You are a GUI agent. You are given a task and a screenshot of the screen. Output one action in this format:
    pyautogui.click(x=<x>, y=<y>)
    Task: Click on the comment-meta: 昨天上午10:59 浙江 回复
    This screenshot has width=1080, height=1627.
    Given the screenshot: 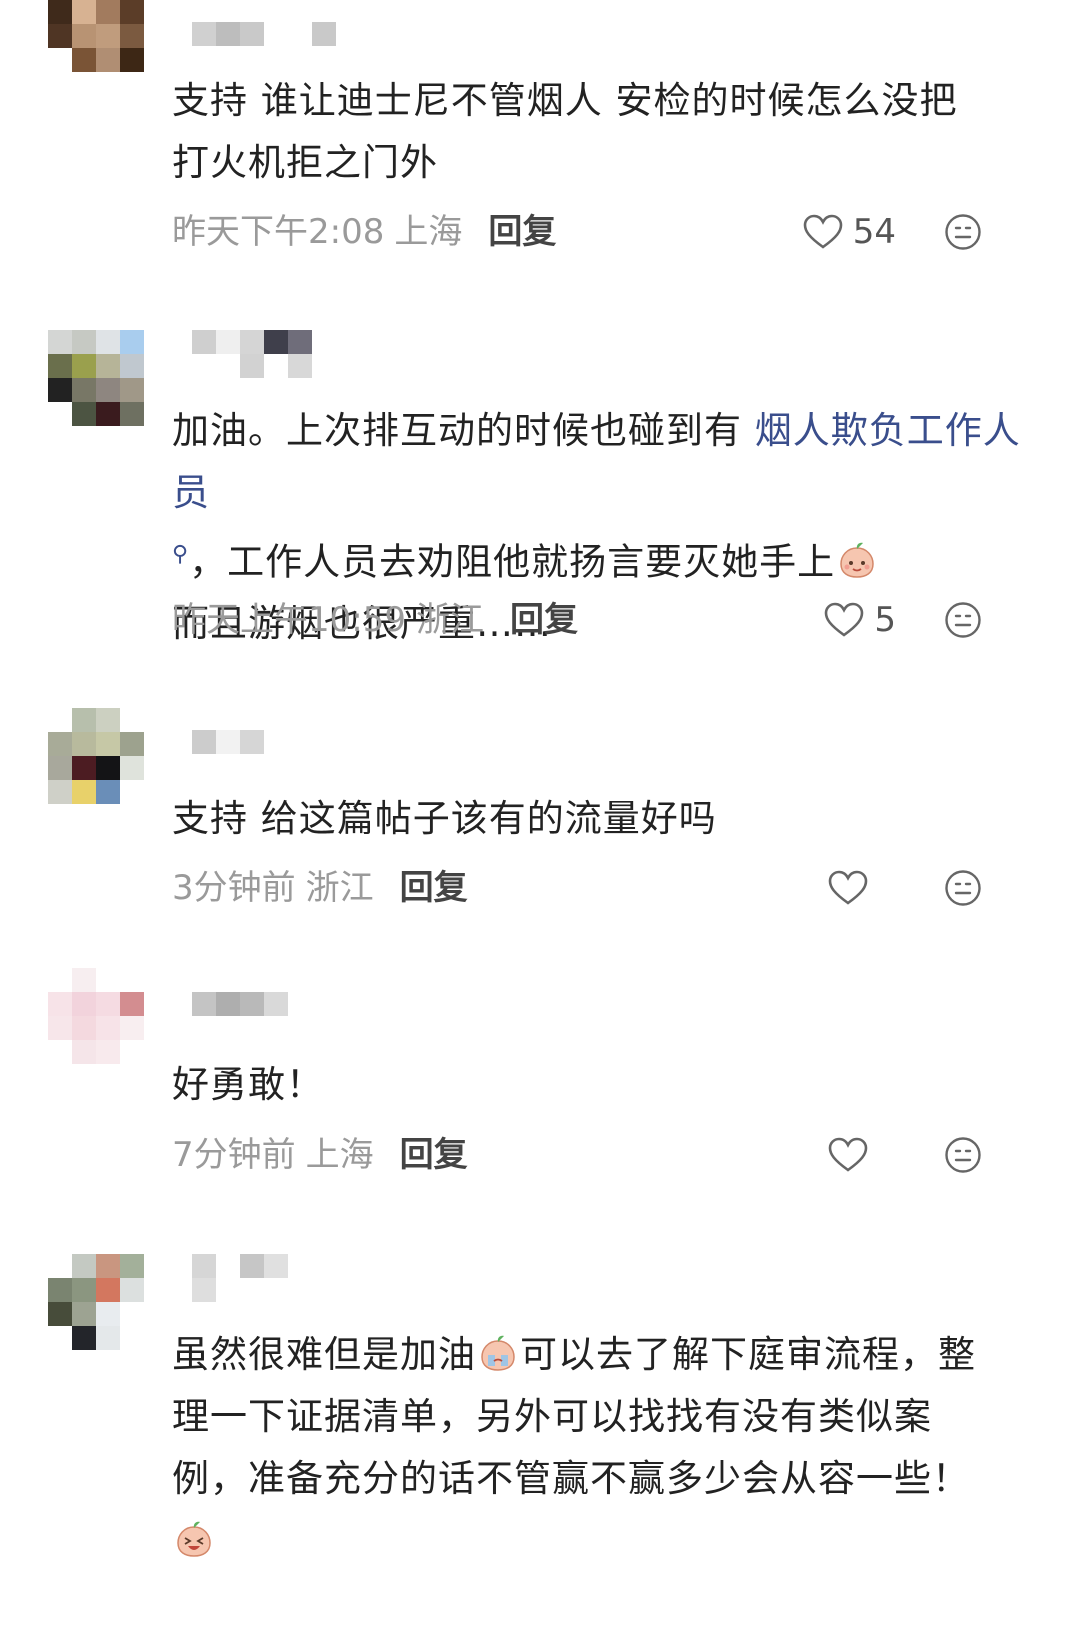 What is the action you would take?
    pyautogui.click(x=375, y=620)
    